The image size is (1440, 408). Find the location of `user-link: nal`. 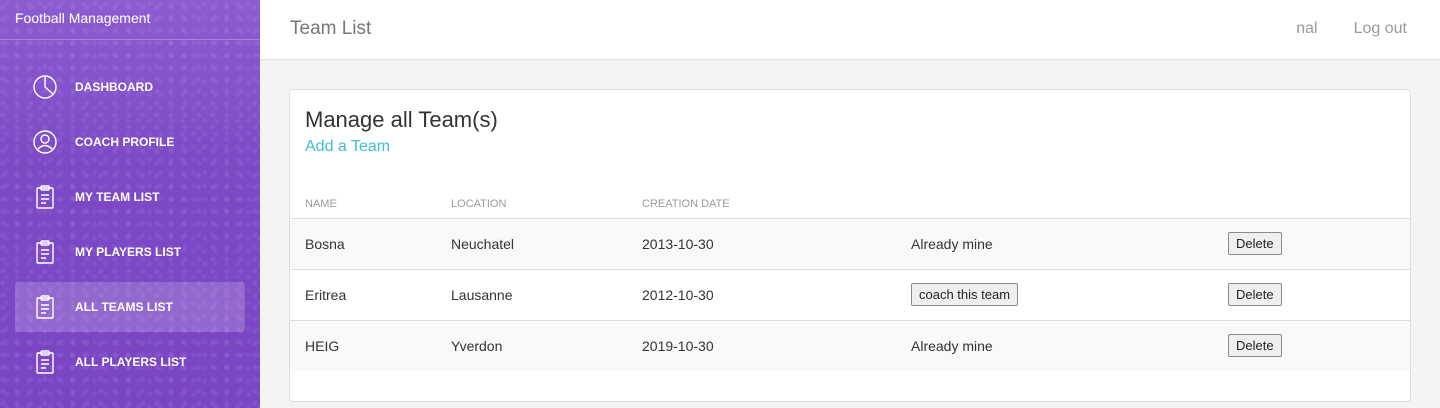

user-link: nal is located at coordinates (1306, 29).